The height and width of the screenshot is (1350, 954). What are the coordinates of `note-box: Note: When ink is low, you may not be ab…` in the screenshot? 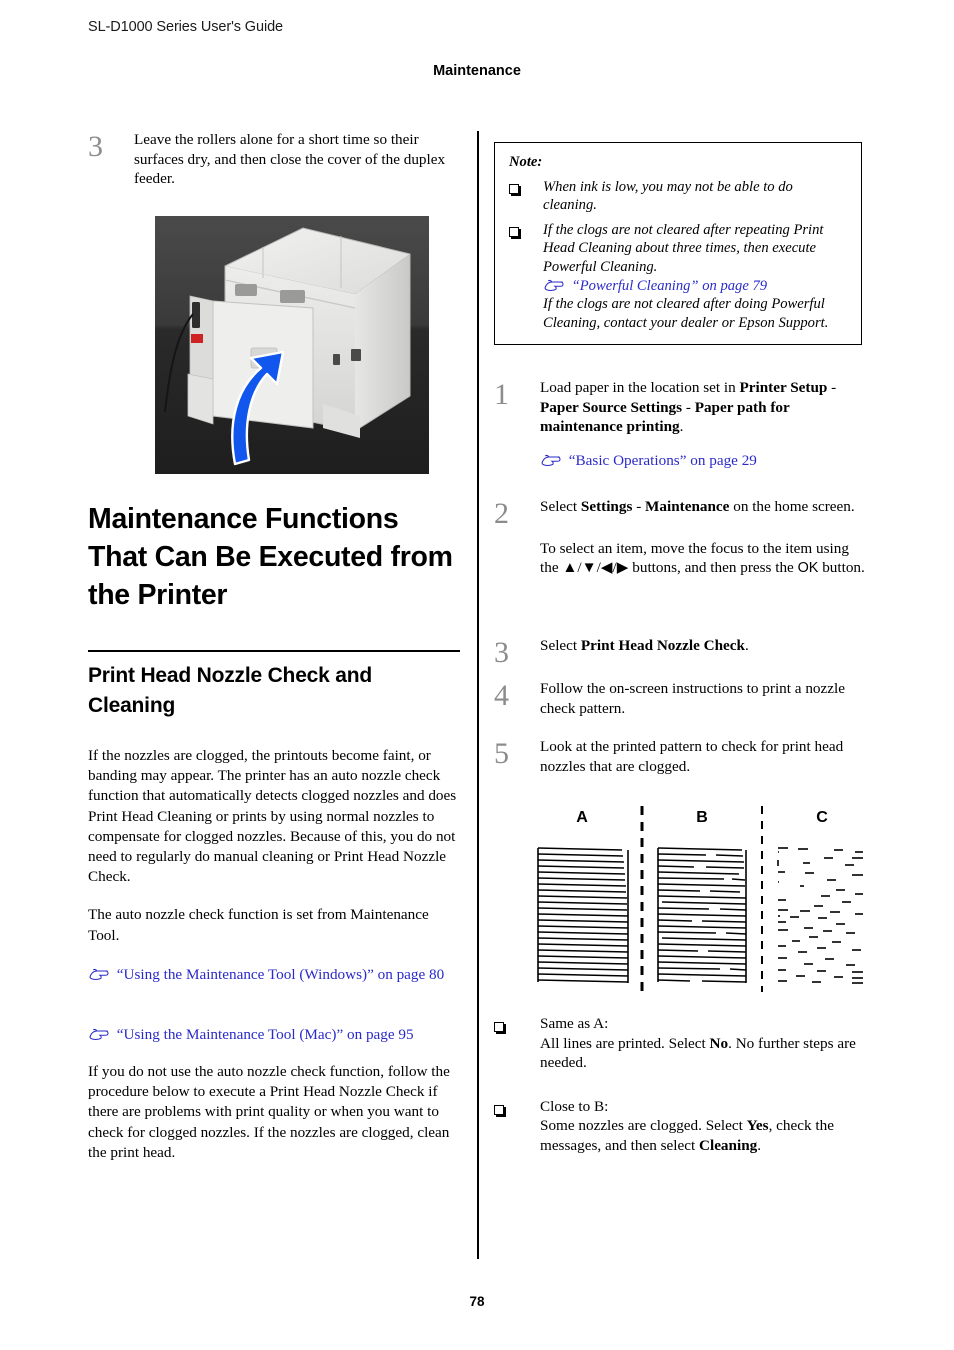 It's located at (678, 244).